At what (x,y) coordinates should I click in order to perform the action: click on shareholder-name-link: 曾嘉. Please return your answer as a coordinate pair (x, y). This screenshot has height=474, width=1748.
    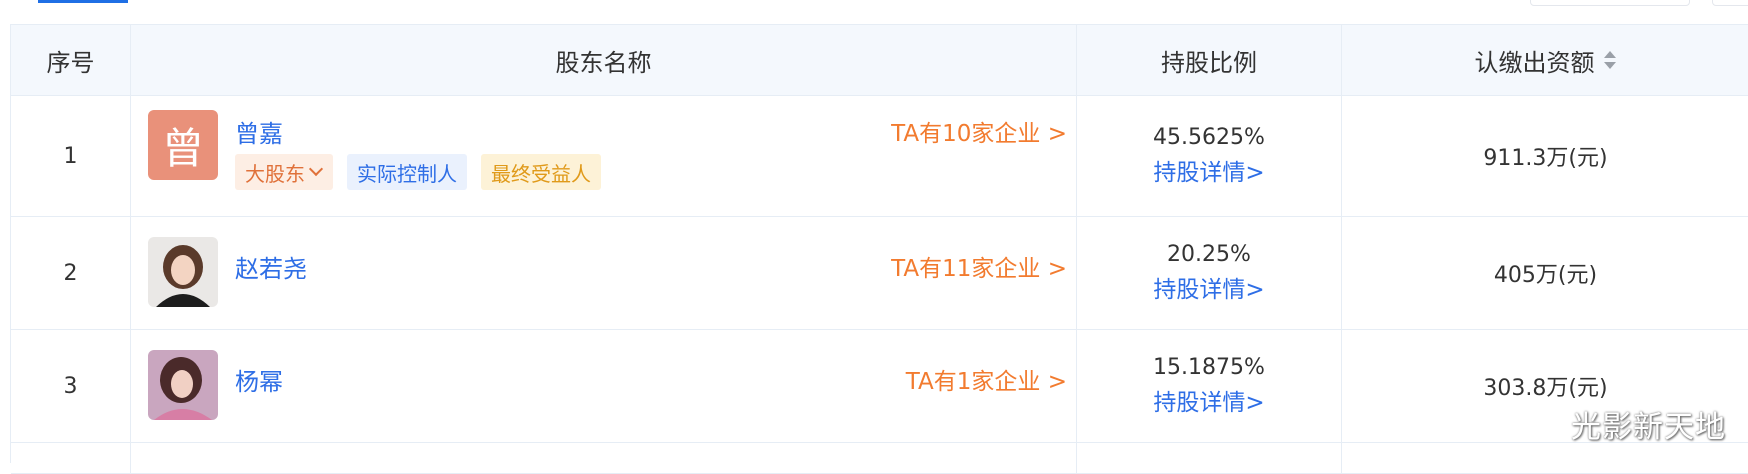
    Looking at the image, I should click on (259, 131).